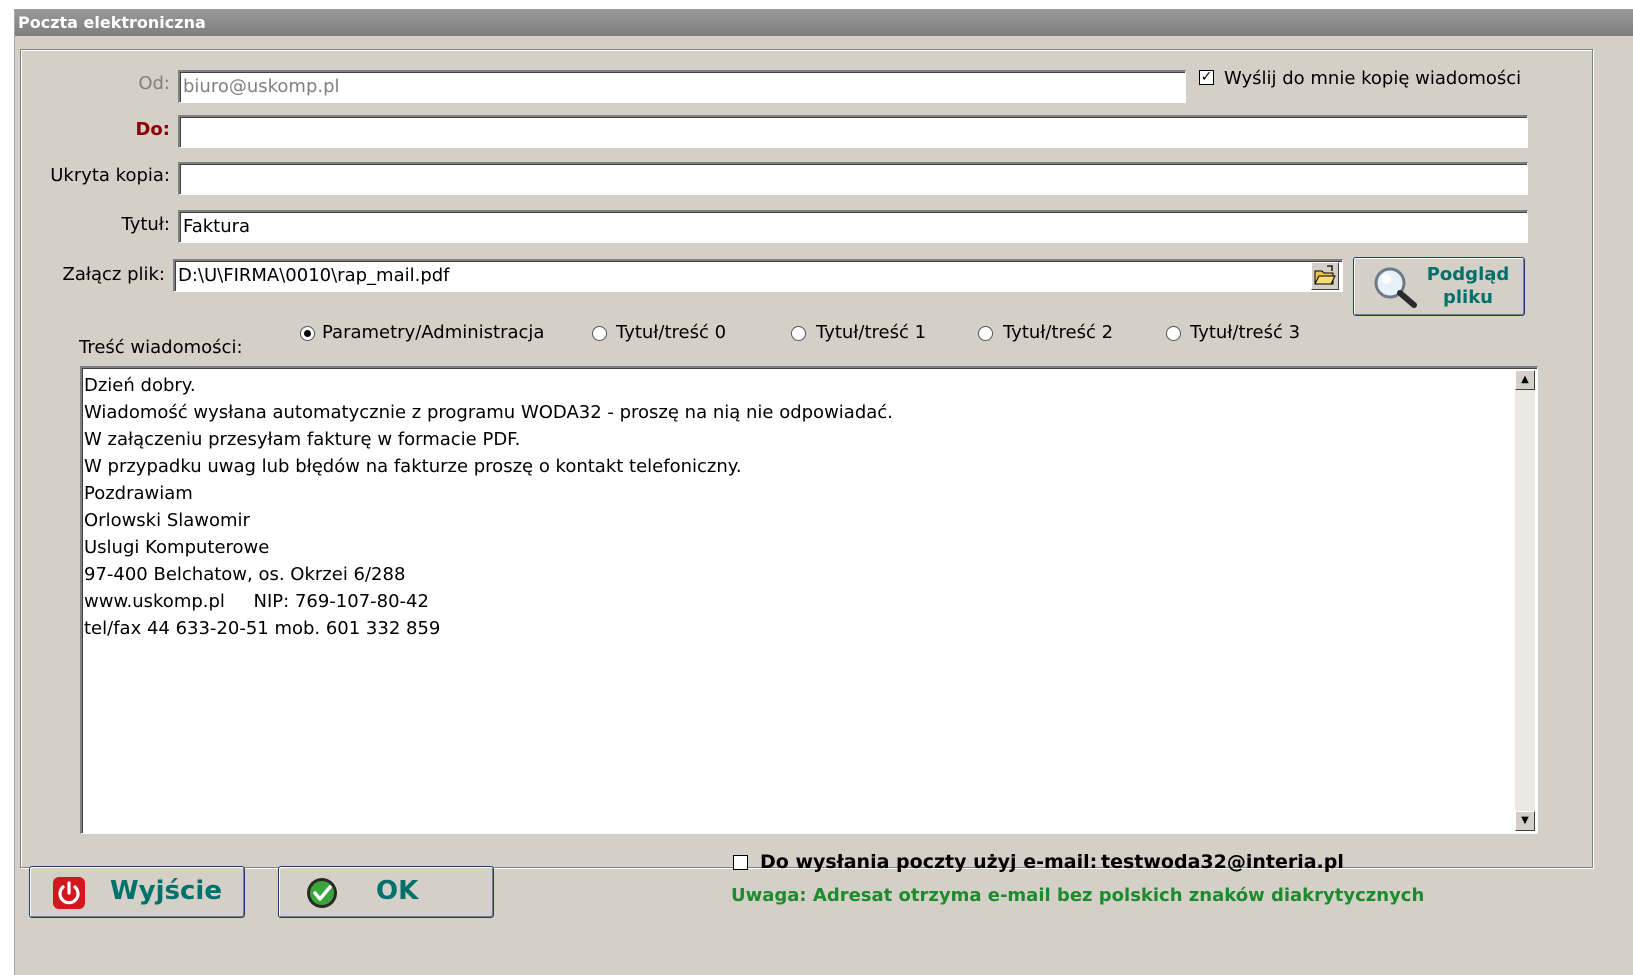 This screenshot has width=1633, height=975. Describe the element at coordinates (1525, 380) in the screenshot. I see `scroll-up-icon: ▲` at that location.